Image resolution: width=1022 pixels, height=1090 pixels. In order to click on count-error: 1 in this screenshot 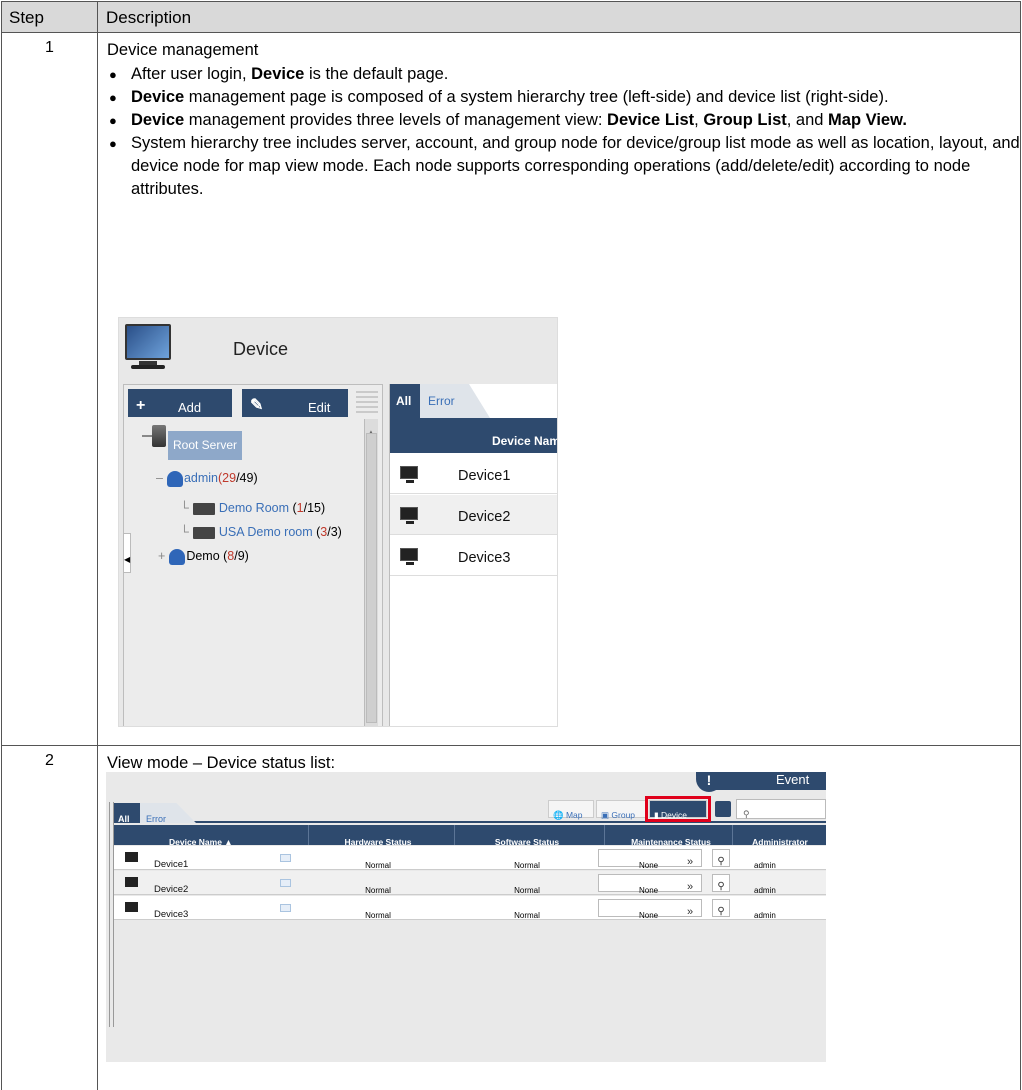, I will do `click(300, 508)`.